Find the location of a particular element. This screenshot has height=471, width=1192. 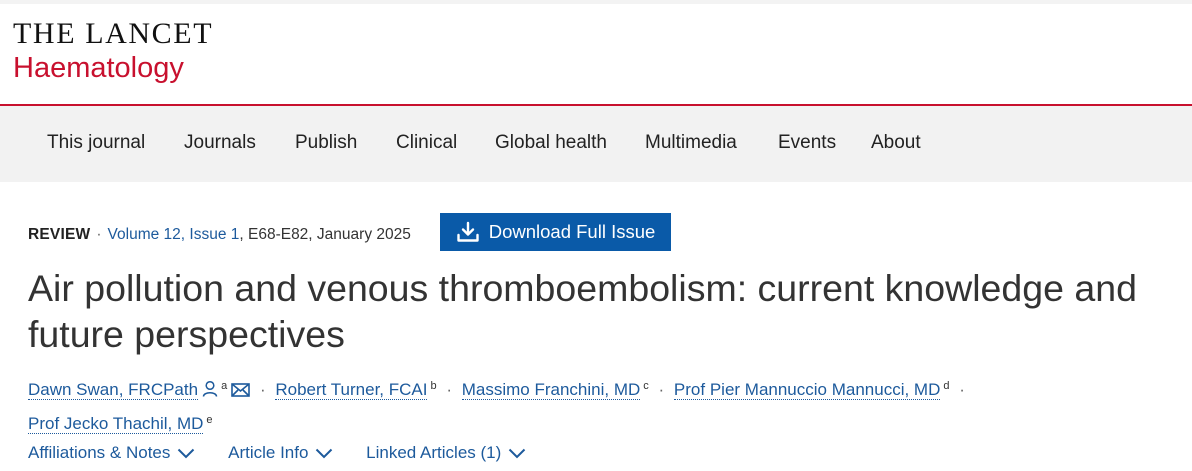

nav-item-clinical: Clinical is located at coordinates (426, 143).